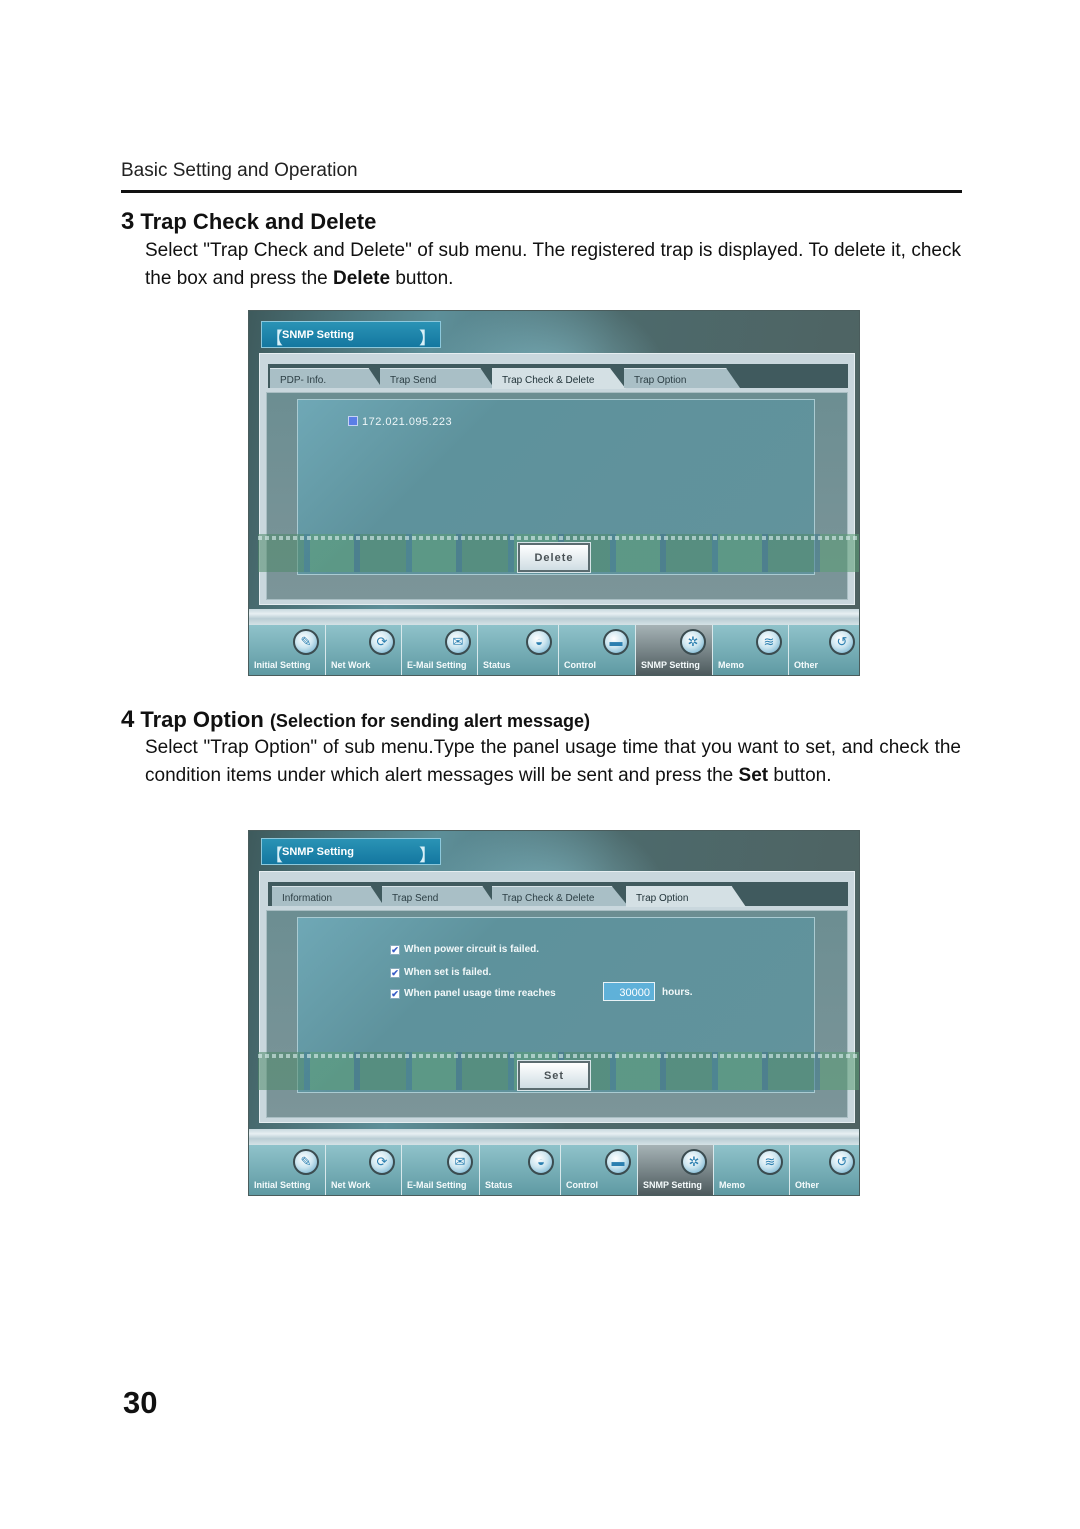  Describe the element at coordinates (629, 991) in the screenshot. I see `usage-hours-input` at that location.